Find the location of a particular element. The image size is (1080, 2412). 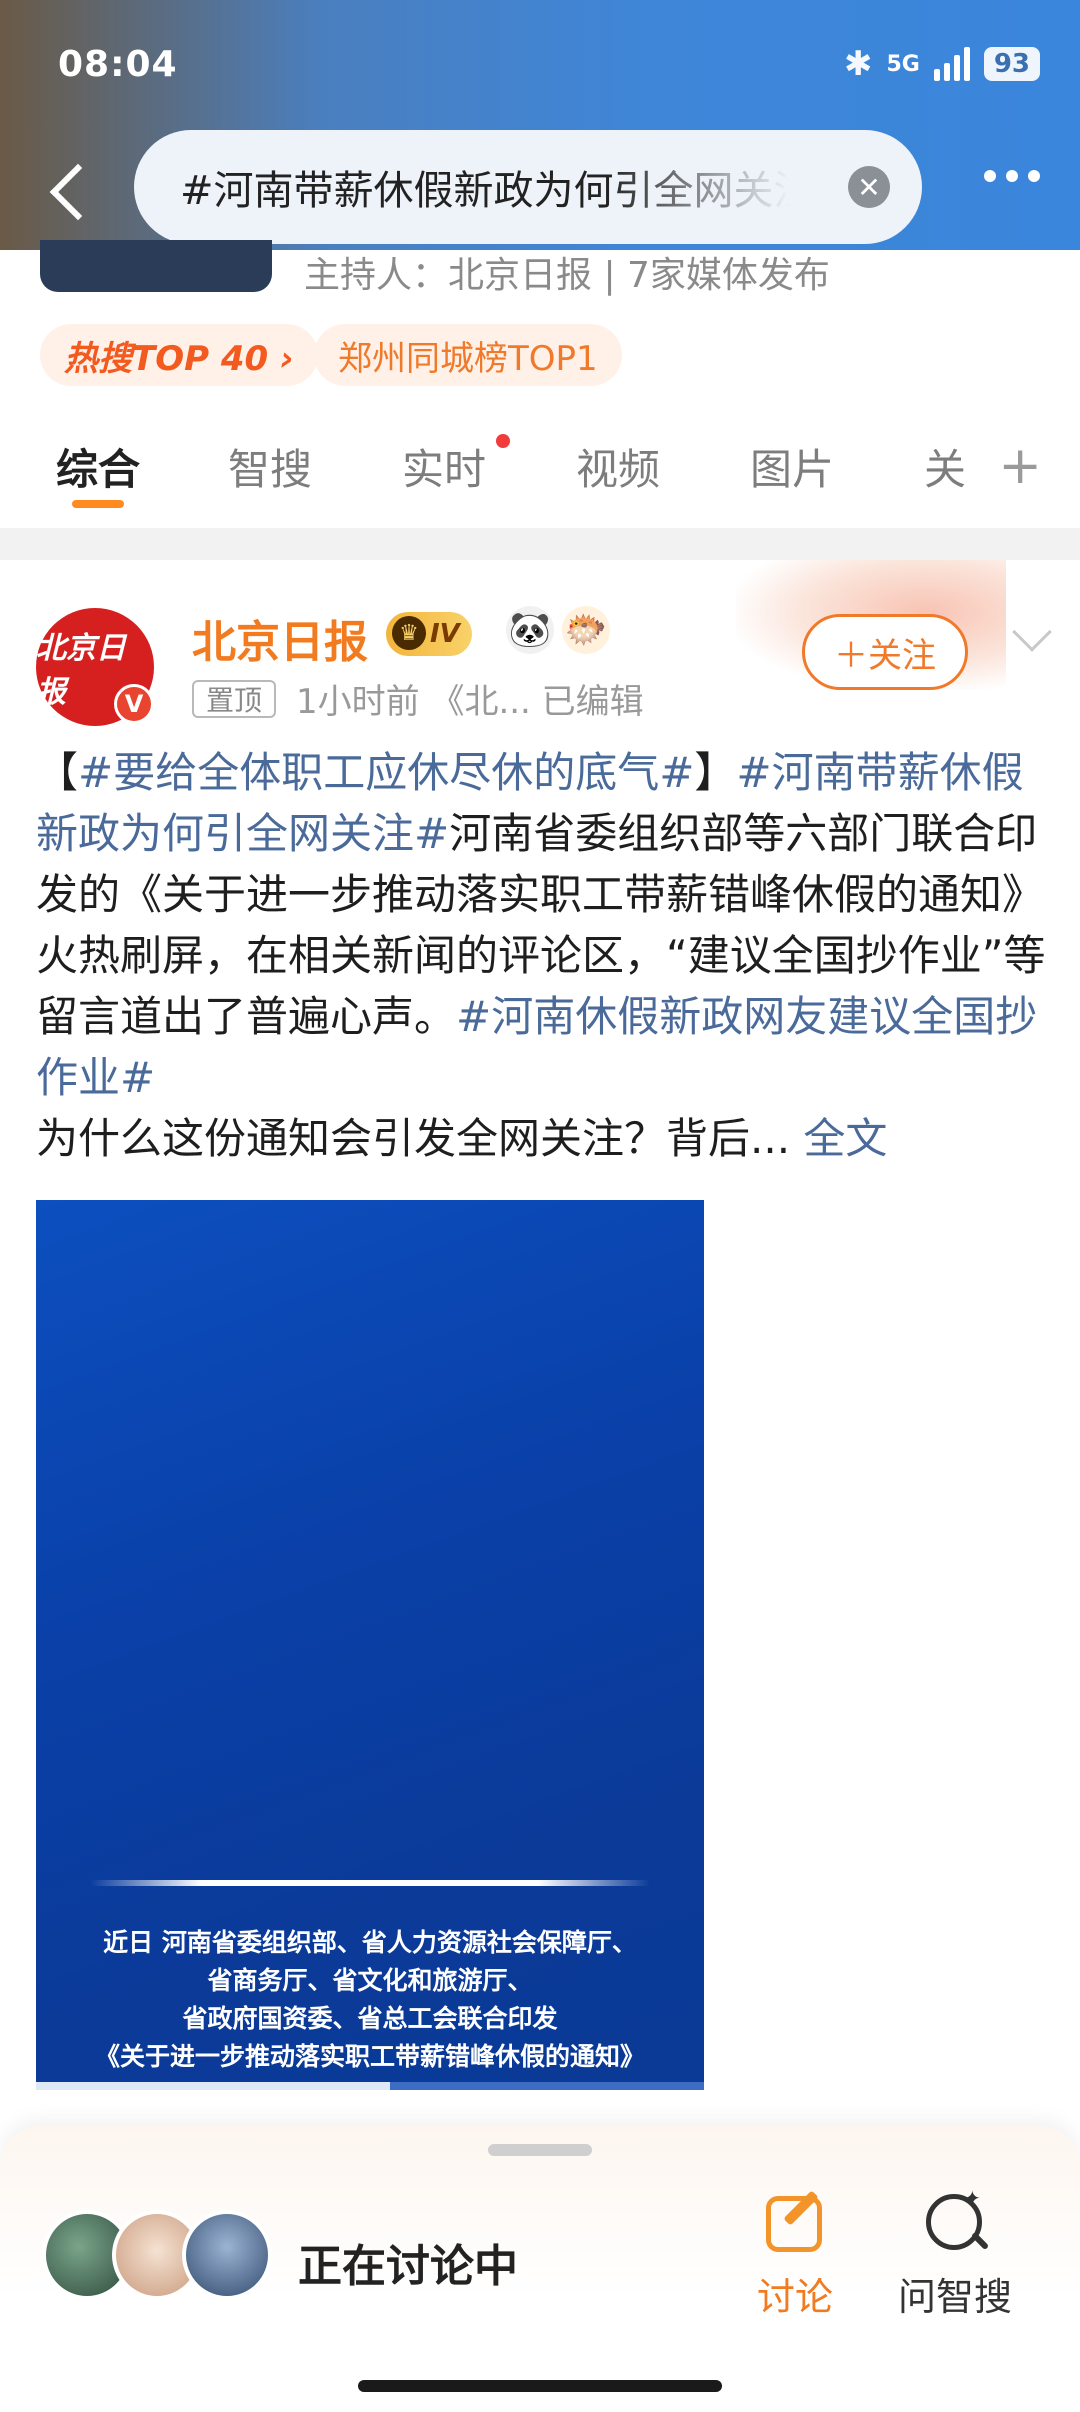

image-light-line is located at coordinates (370, 1883).